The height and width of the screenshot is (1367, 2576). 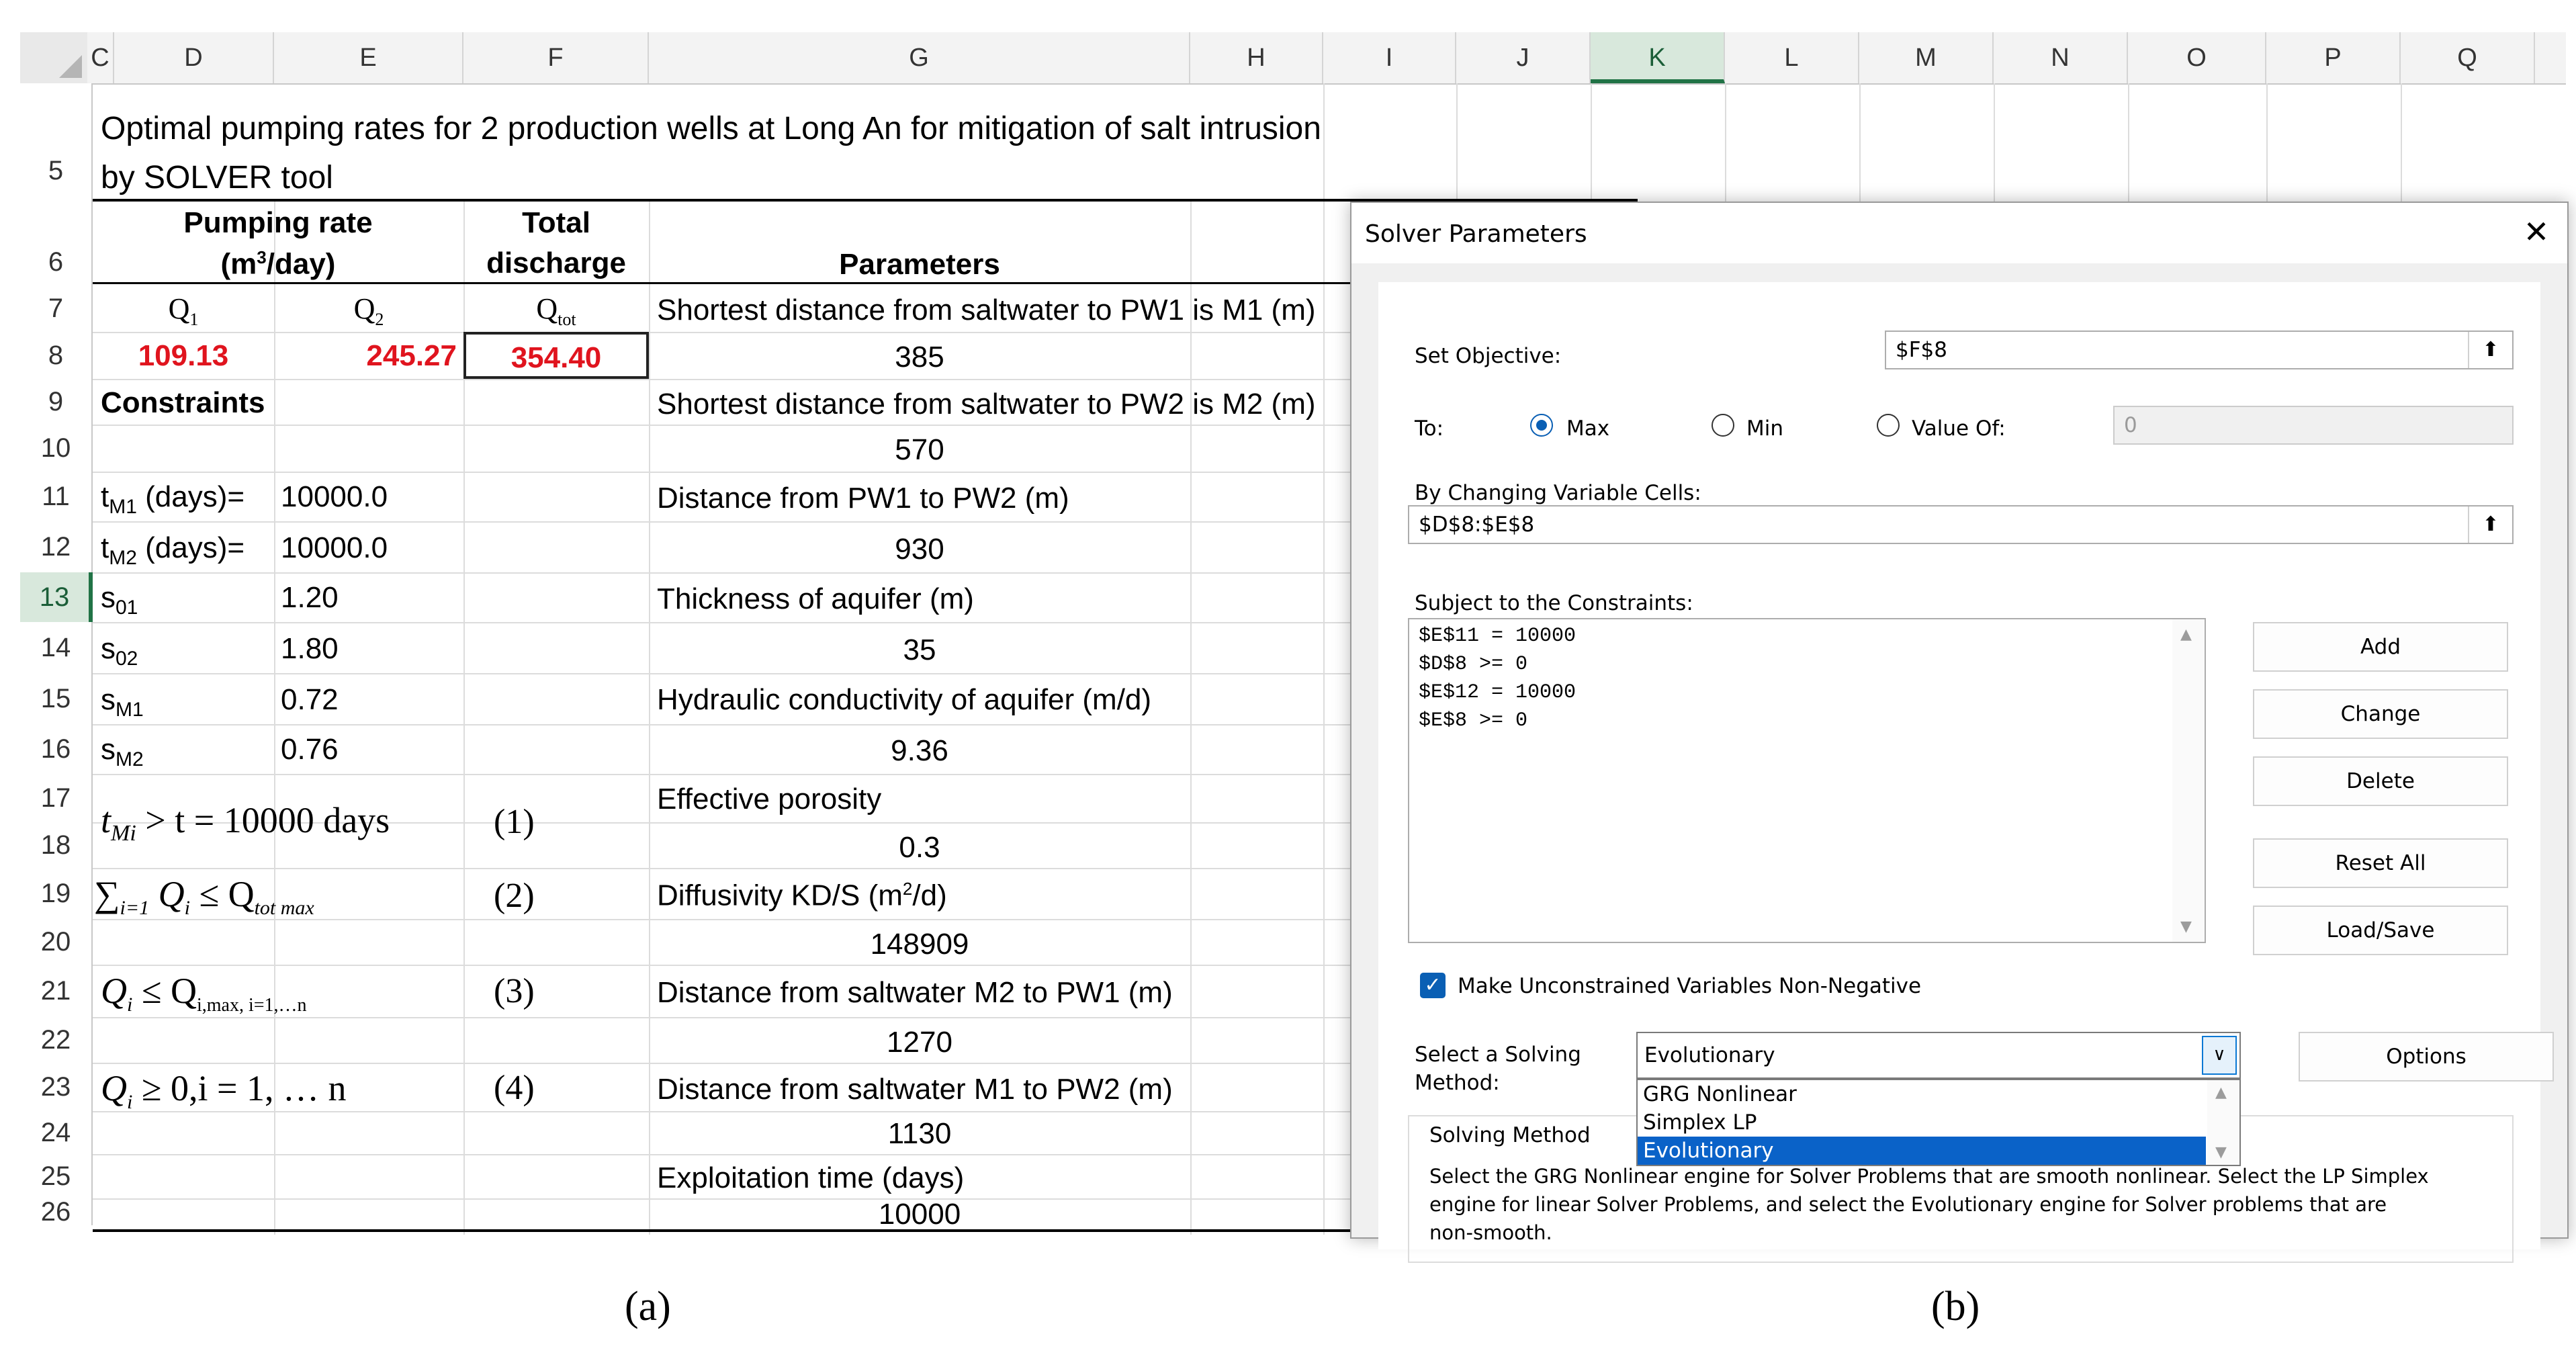 I want to click on constraint-value-sm1: 0.72, so click(x=310, y=700).